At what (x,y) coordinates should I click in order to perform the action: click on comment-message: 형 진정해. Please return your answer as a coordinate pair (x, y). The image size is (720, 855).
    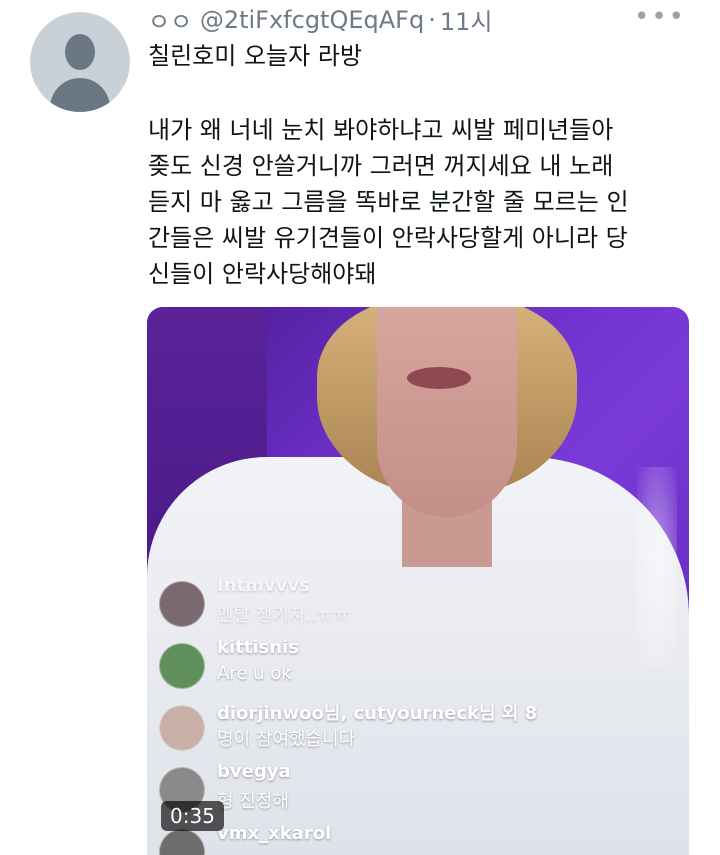
    Looking at the image, I should click on (253, 801).